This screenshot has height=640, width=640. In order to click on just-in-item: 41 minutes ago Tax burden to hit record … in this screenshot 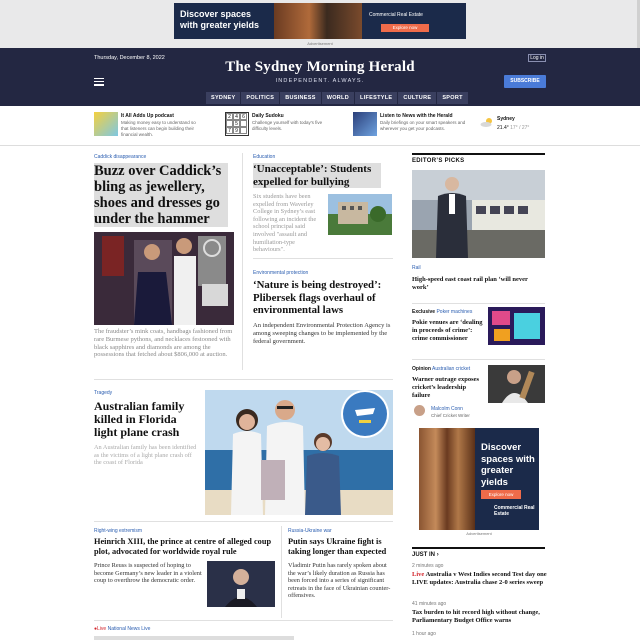, I will do `click(482, 613)`.